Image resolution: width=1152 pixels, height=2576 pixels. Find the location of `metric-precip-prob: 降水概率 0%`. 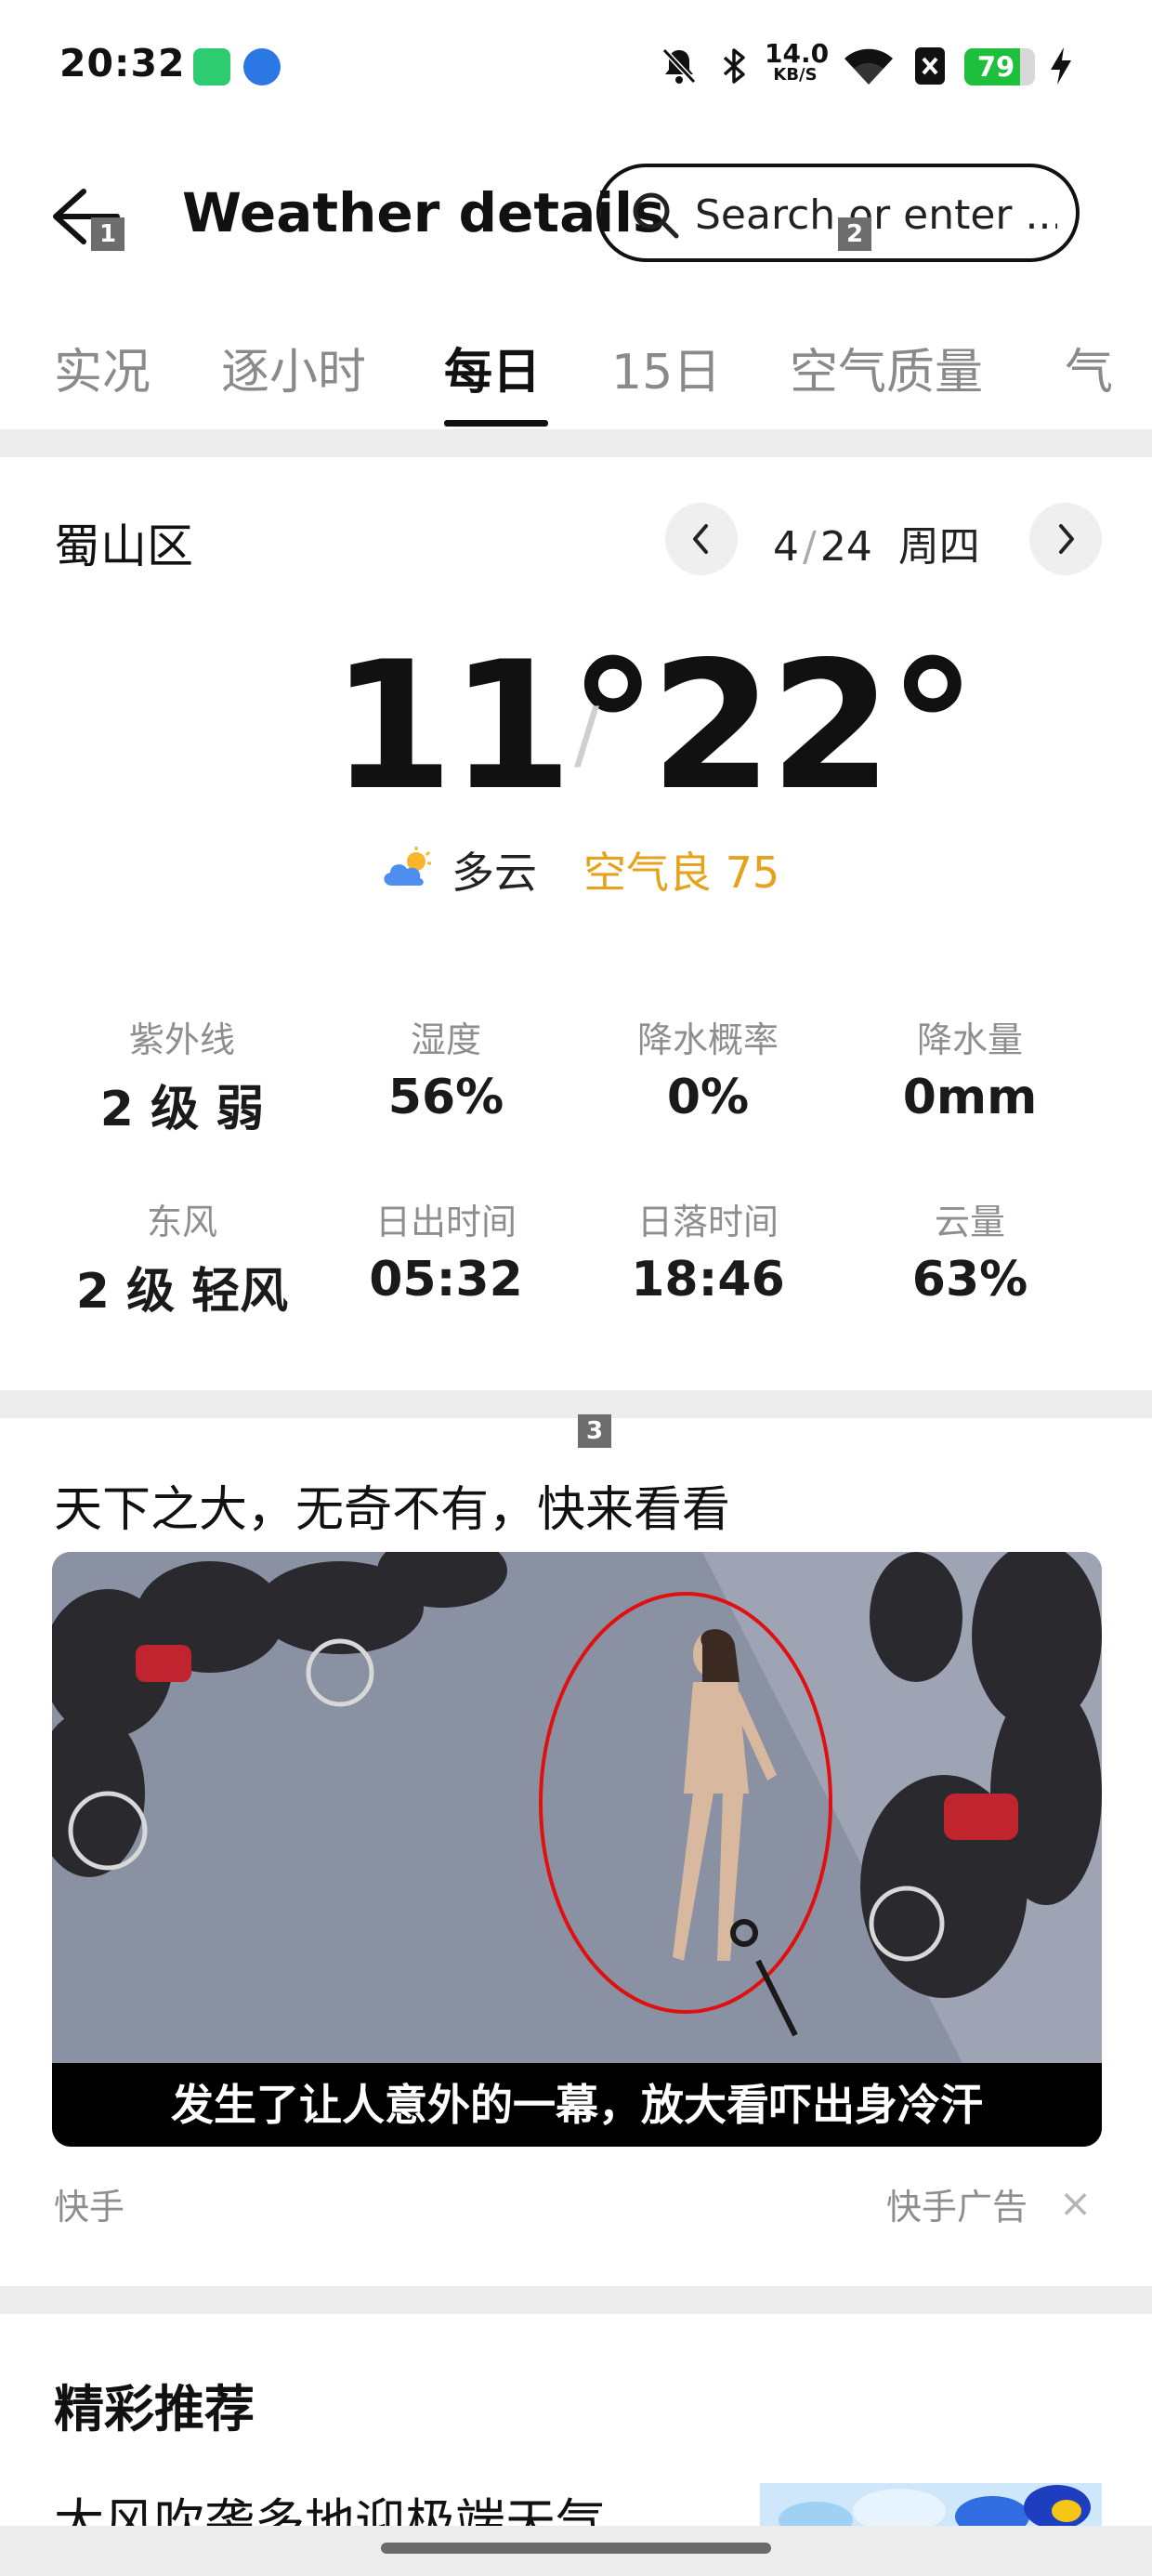

metric-precip-prob: 降水概率 0% is located at coordinates (708, 1068).